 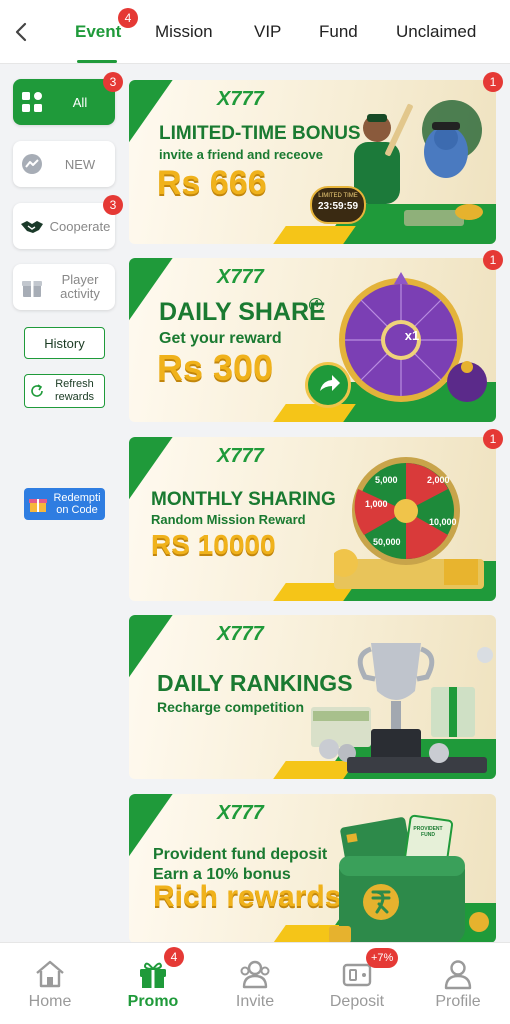 What do you see at coordinates (338, 32) in the screenshot?
I see `tab-fund: Fund` at bounding box center [338, 32].